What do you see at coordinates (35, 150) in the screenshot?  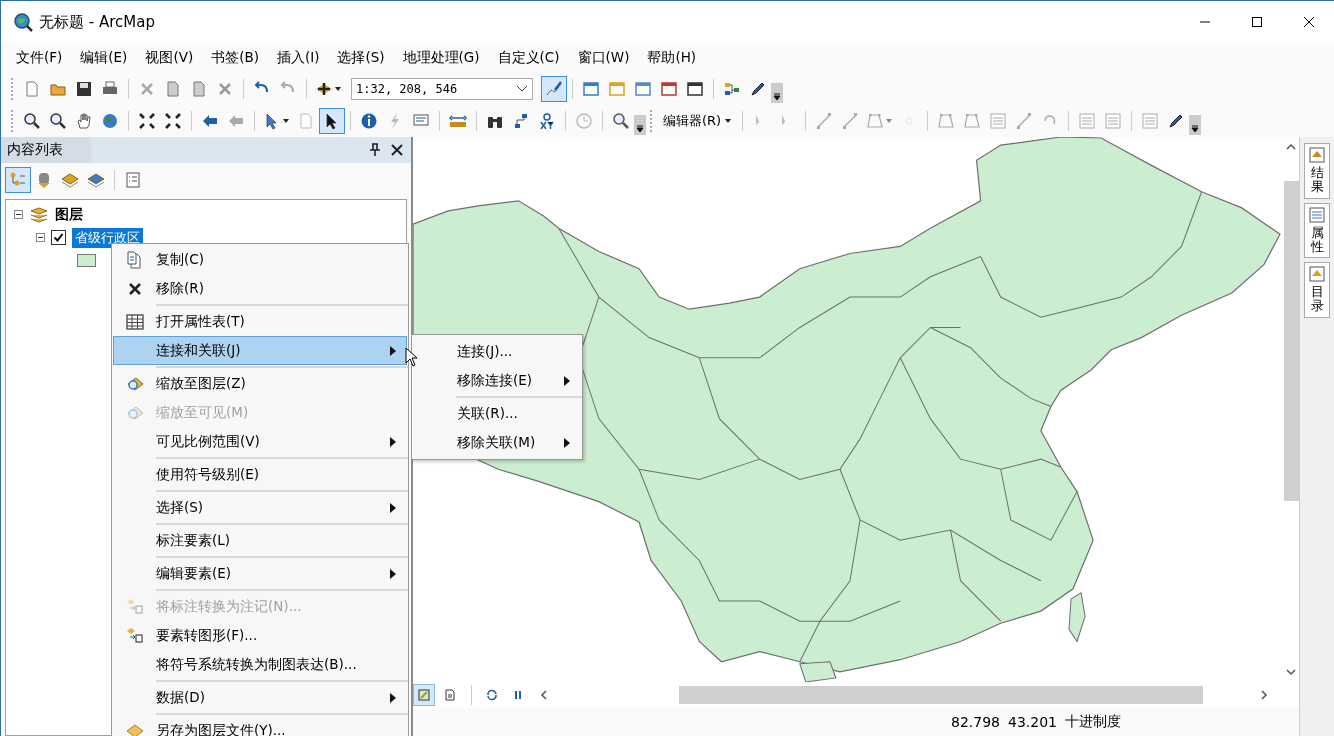 I see `panel-title: 内容列表` at bounding box center [35, 150].